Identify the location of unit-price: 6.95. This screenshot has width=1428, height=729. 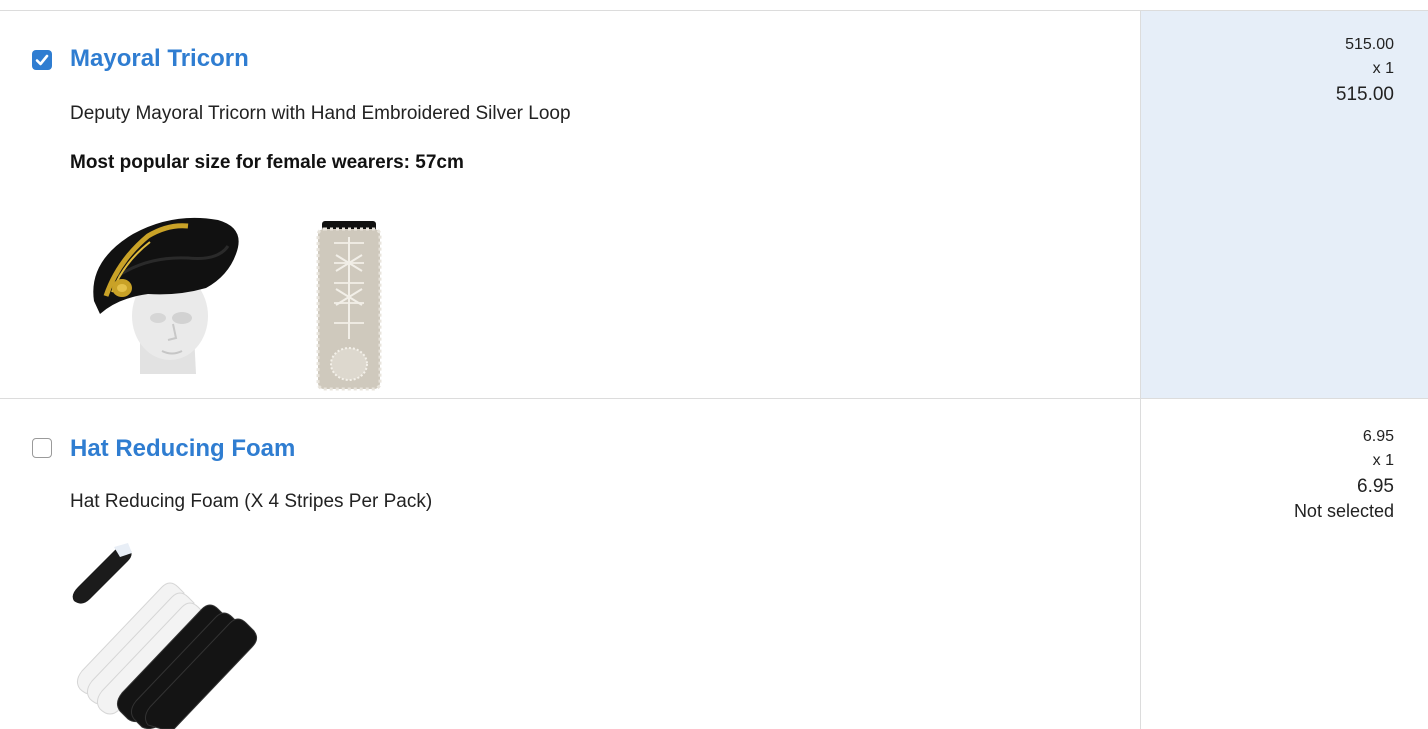
(1378, 436).